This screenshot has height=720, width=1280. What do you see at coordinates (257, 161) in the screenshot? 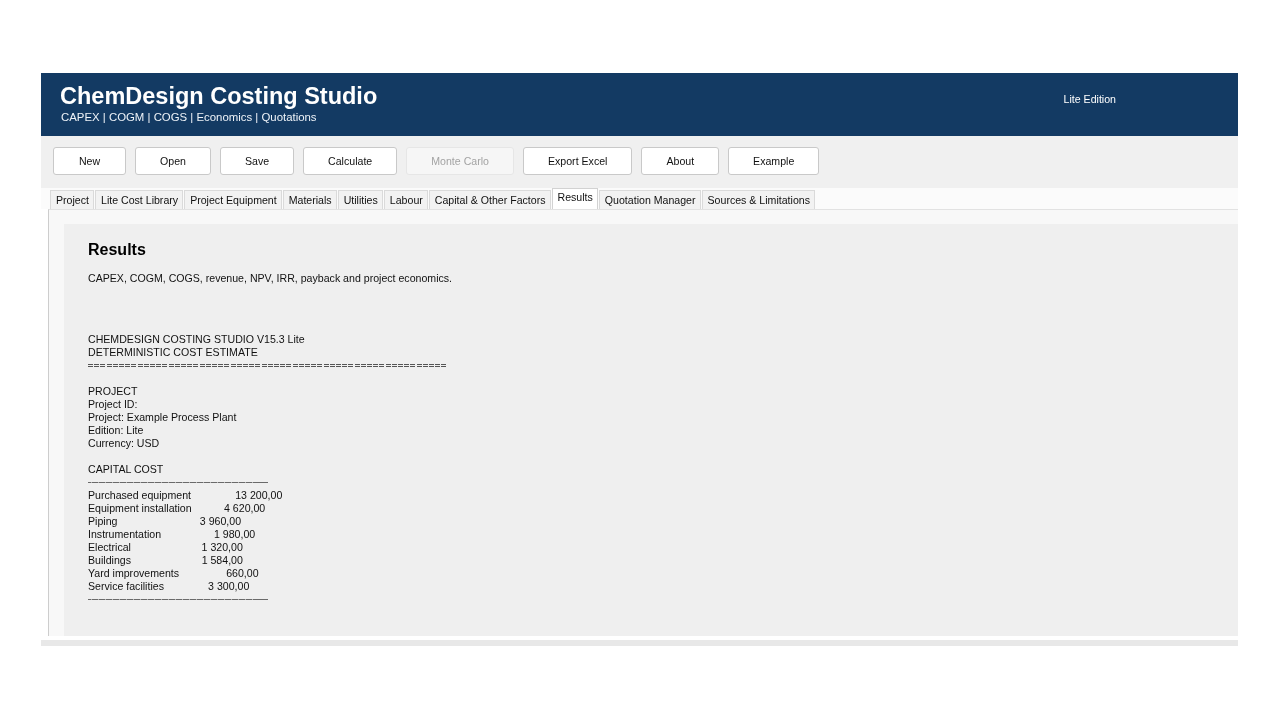
I see `toolbar-button: Save` at bounding box center [257, 161].